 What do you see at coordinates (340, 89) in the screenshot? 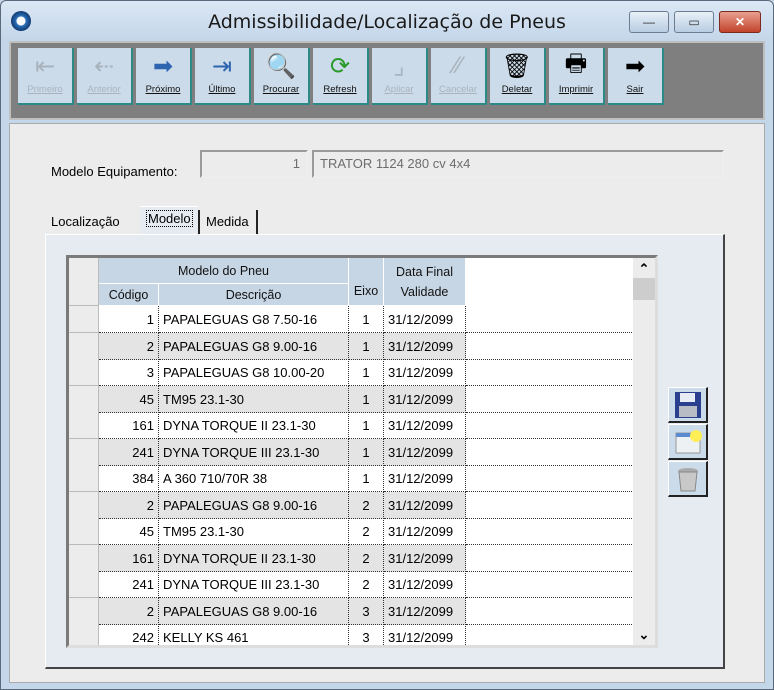
I see `toolbar-button-label: Refresh` at bounding box center [340, 89].